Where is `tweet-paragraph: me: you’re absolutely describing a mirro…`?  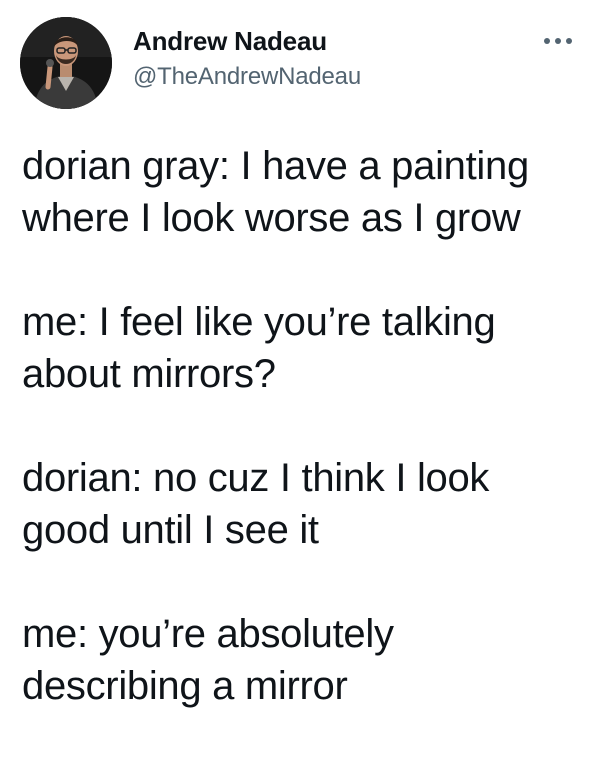
tweet-paragraph: me: you’re absolutely describing a mirro… is located at coordinates (304, 660).